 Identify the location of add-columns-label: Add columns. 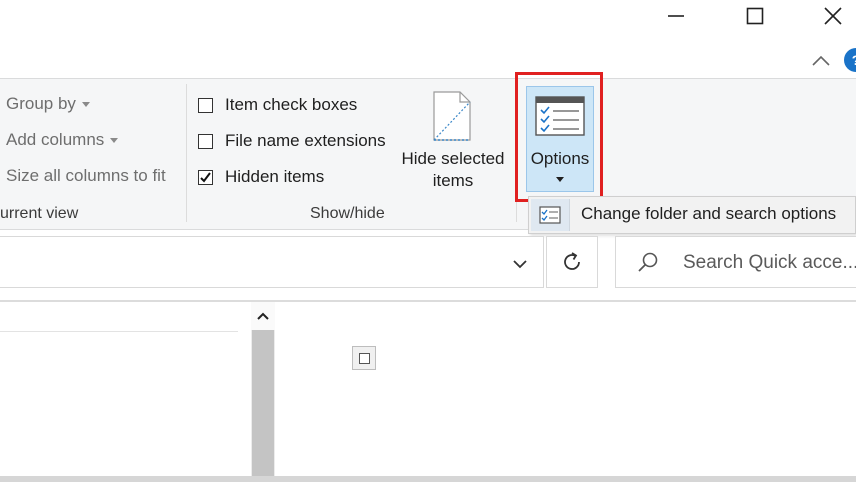
(55, 139).